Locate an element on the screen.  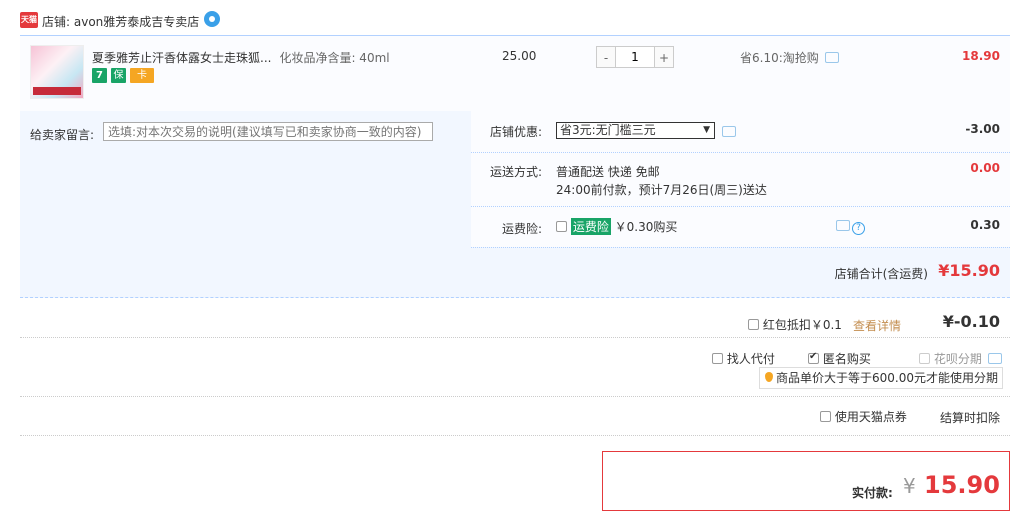
proxy-pay-label: 找人代付 is located at coordinates (750, 359).